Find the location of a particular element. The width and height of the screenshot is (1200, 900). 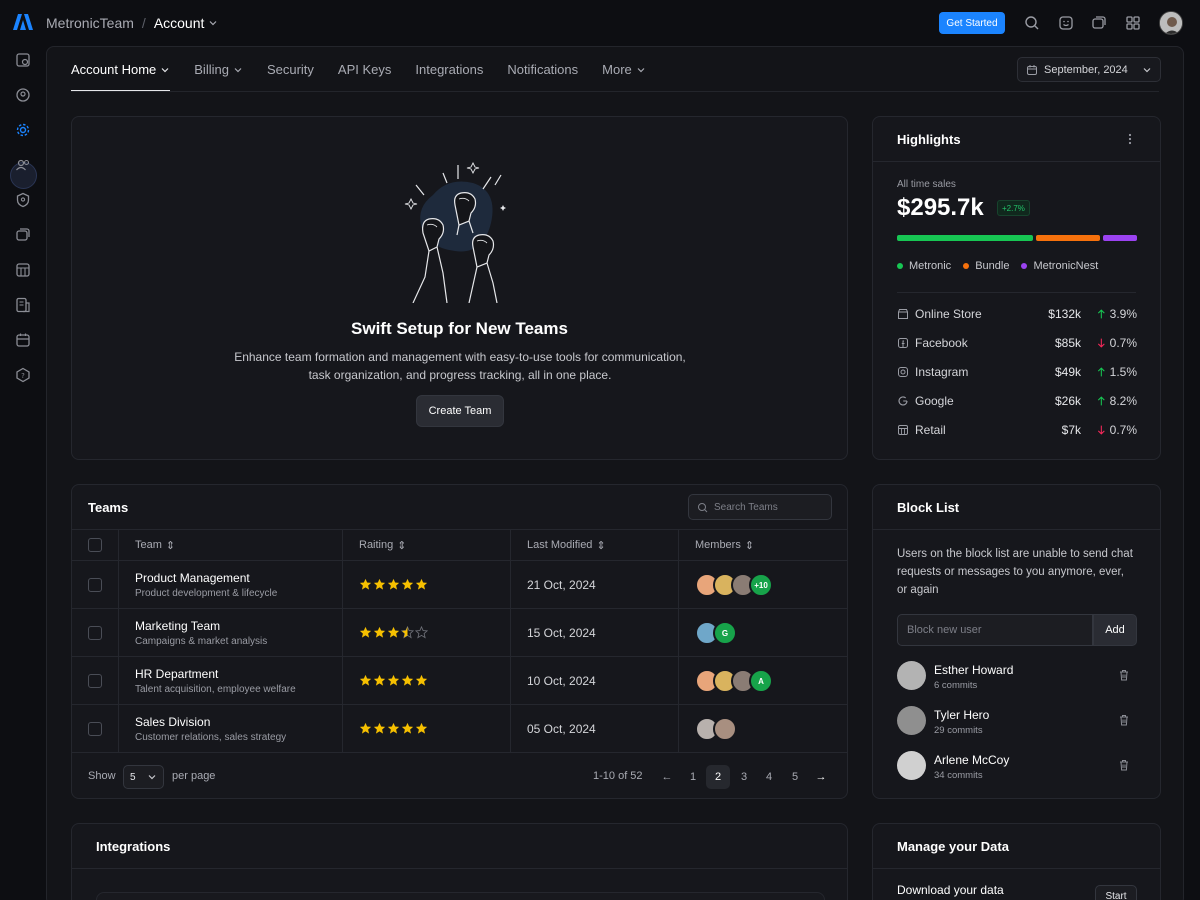

sidebar-profile-icon is located at coordinates (23, 95).